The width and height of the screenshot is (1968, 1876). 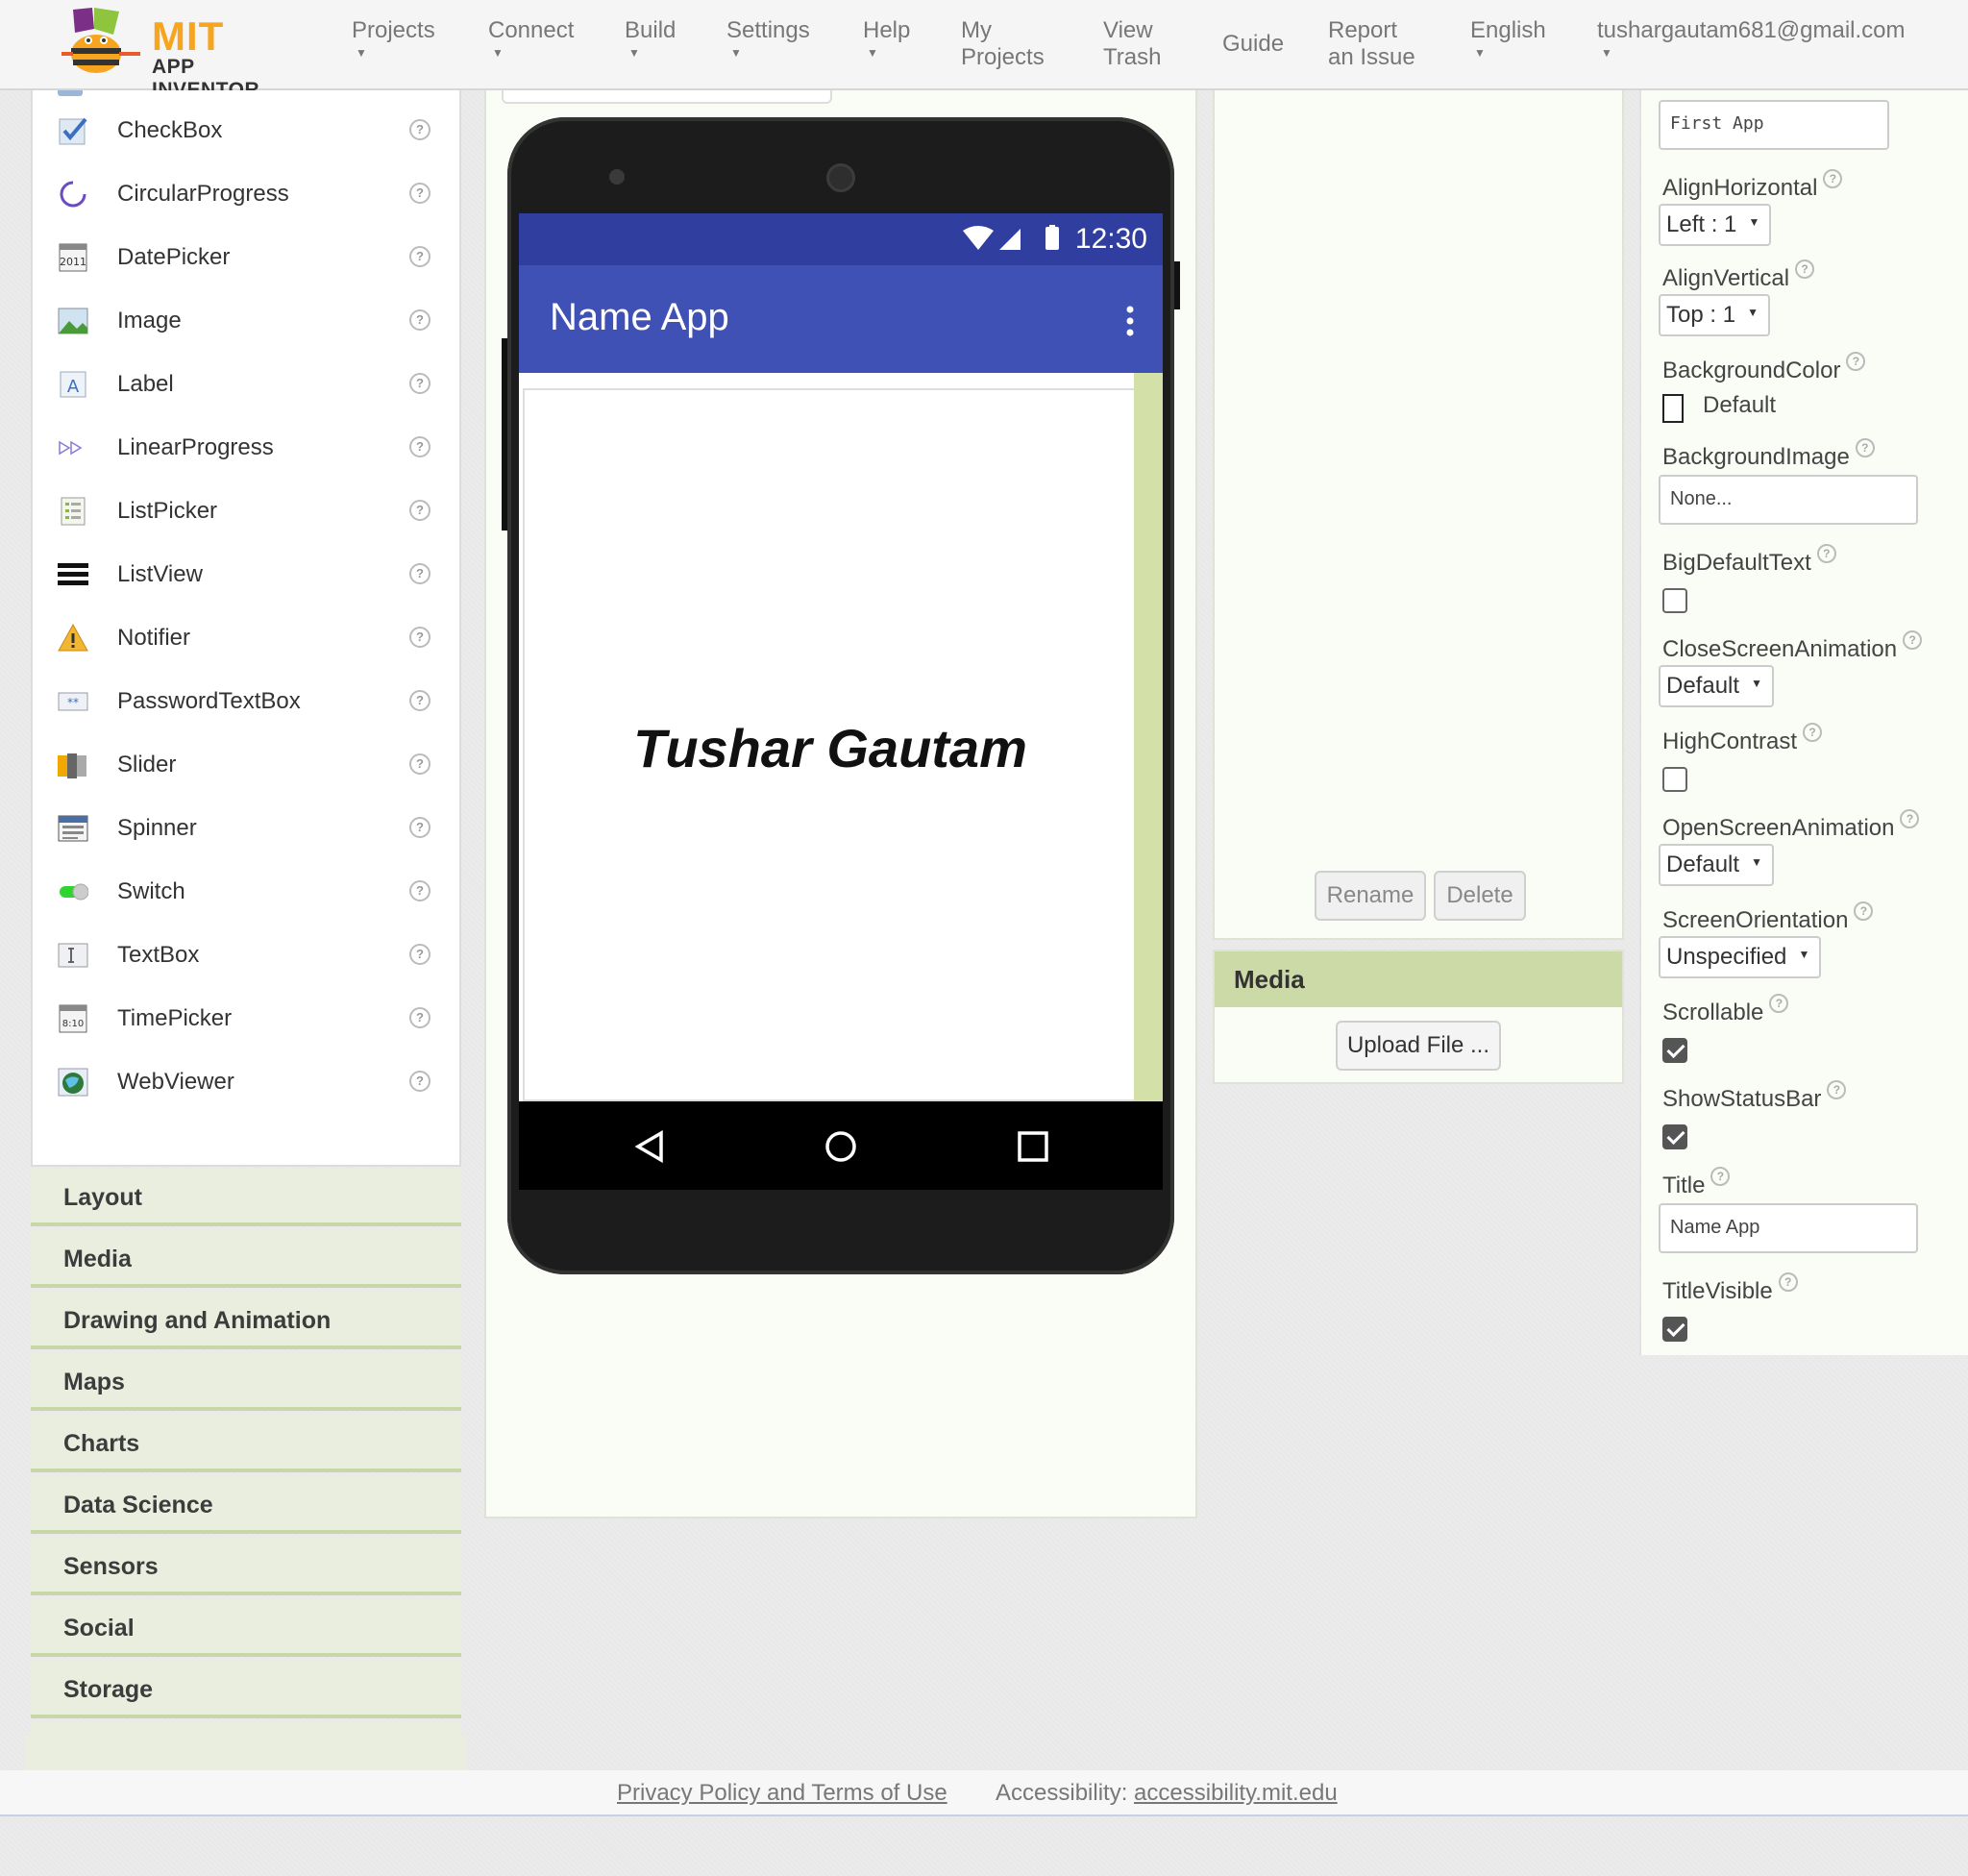 What do you see at coordinates (246, 1505) in the screenshot?
I see `palette-category-data-science: Data Science` at bounding box center [246, 1505].